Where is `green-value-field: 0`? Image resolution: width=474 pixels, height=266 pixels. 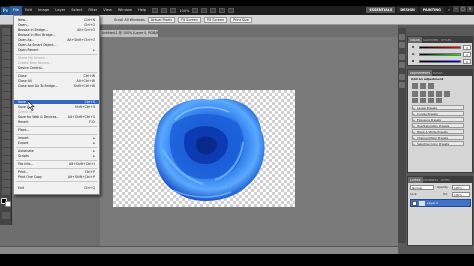
green-value-field: 0 is located at coordinates (467, 54).